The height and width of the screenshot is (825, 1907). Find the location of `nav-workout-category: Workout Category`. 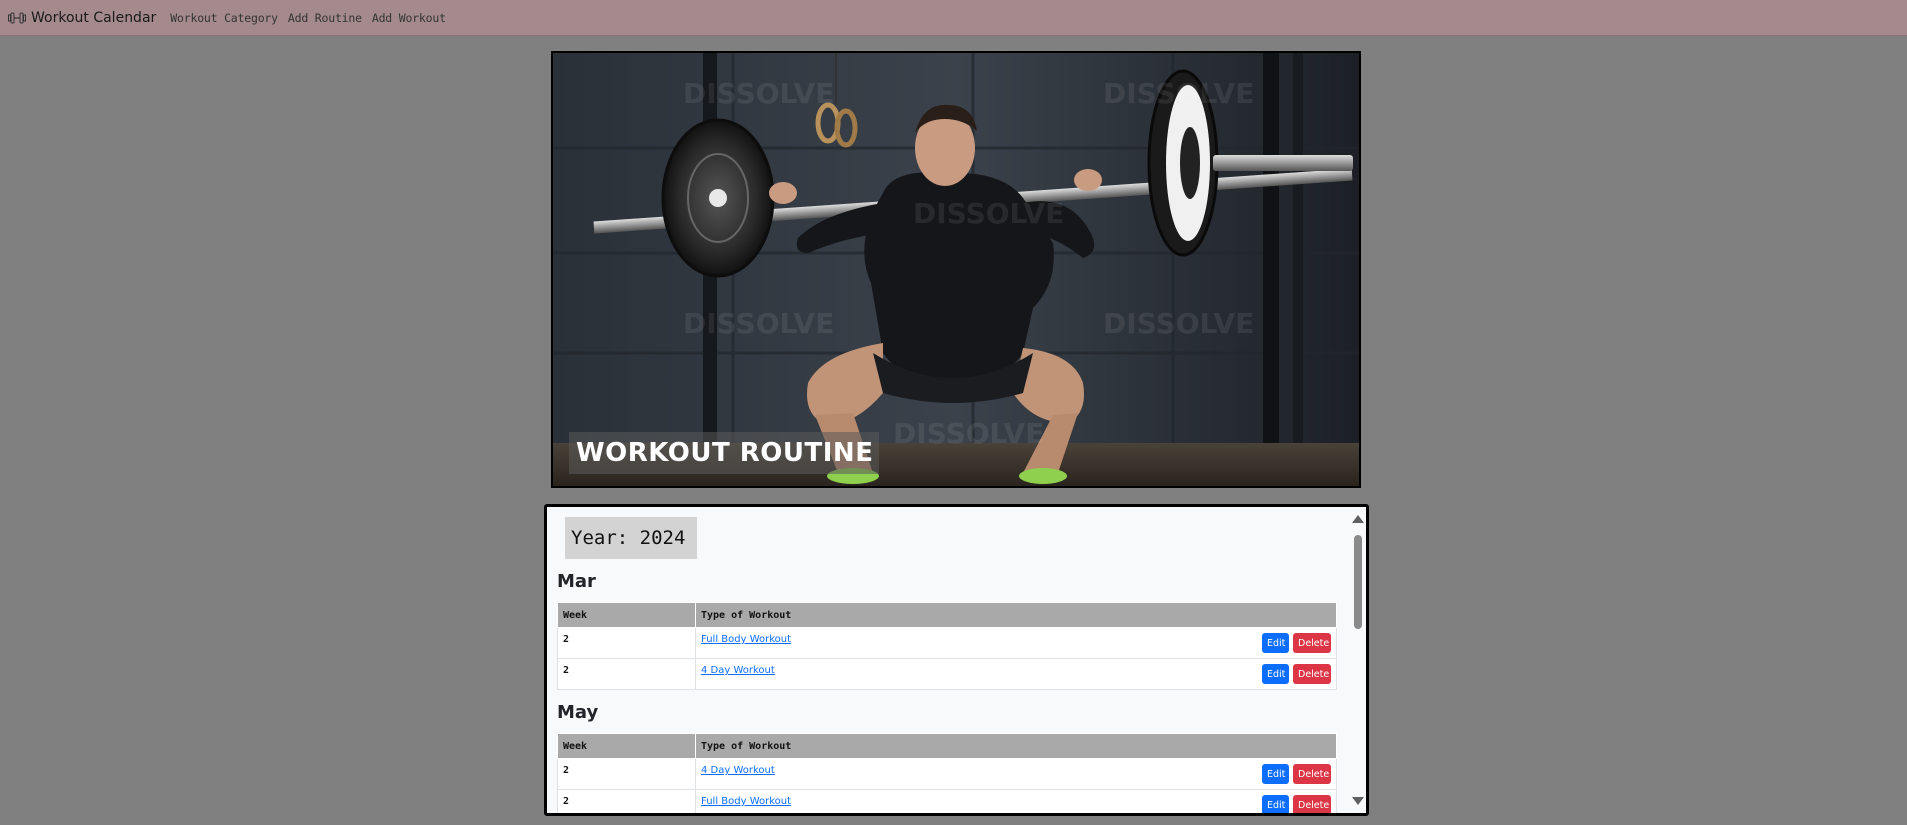

nav-workout-category: Workout Category is located at coordinates (224, 18).